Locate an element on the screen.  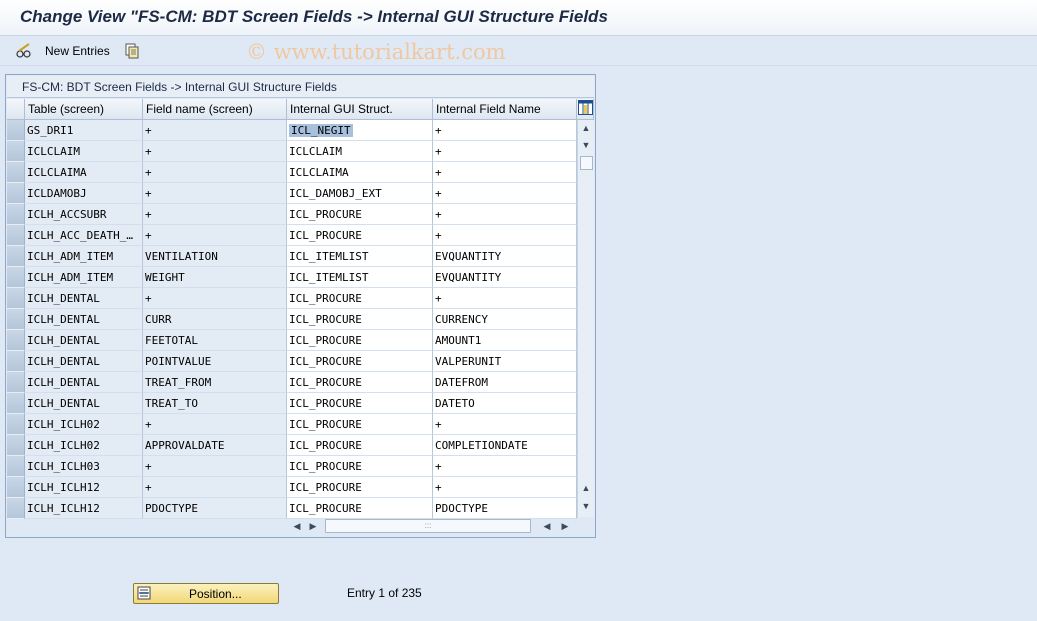
table-row: ICLH_DENTAL FEETOTAL ICL_PROCURE AMOUNT1 is located at coordinates (292, 340).